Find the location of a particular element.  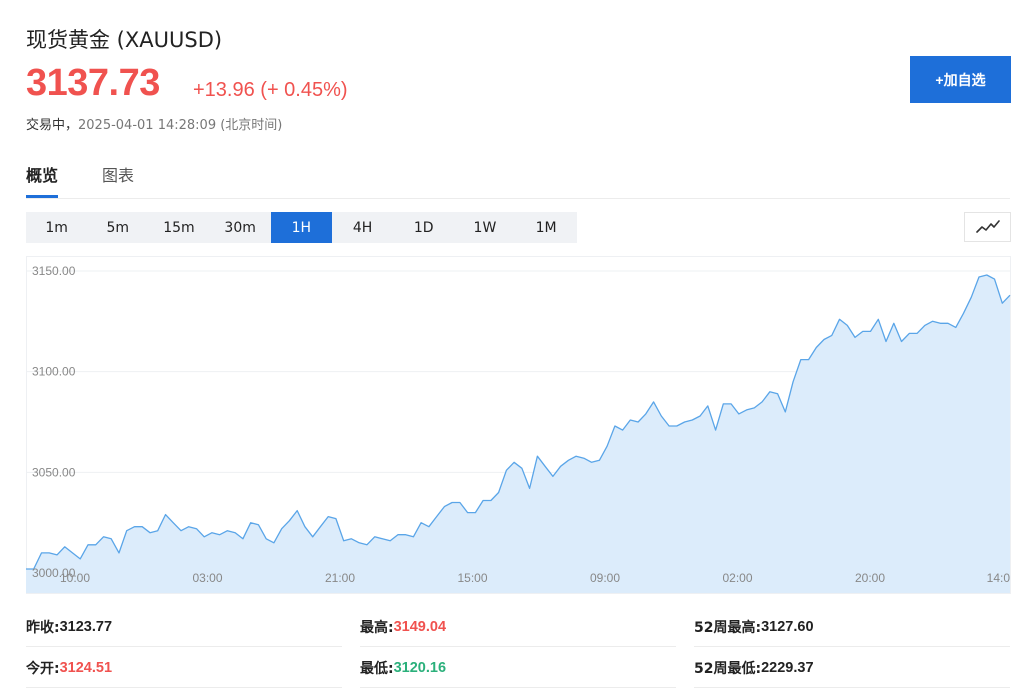

tab-overview: 概览 is located at coordinates (42, 180).